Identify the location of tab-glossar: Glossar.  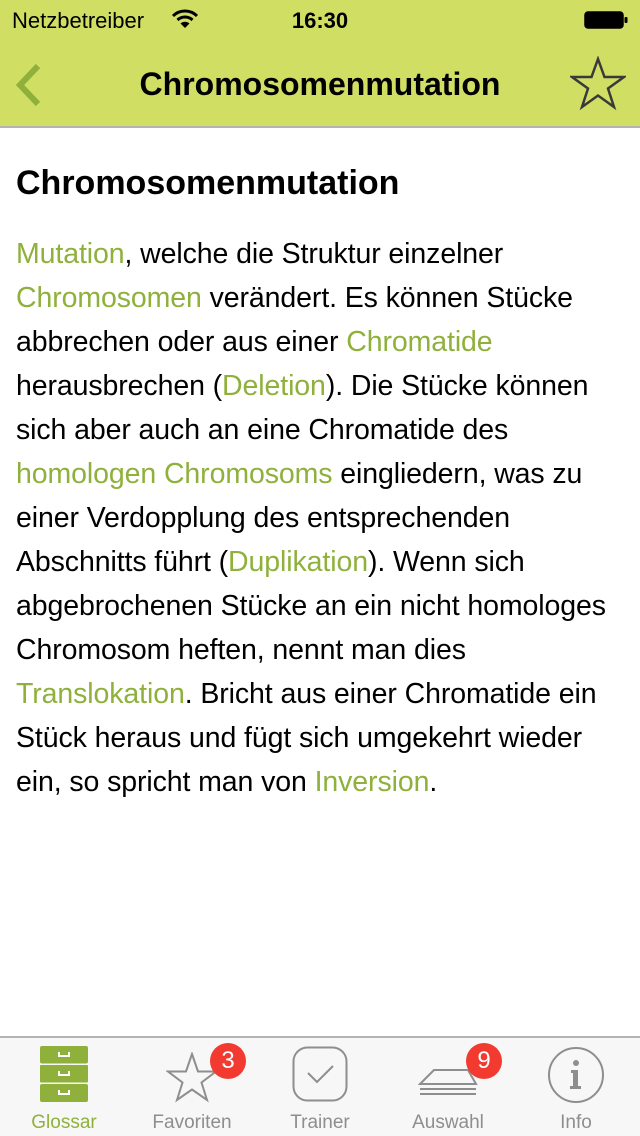
(64, 1087).